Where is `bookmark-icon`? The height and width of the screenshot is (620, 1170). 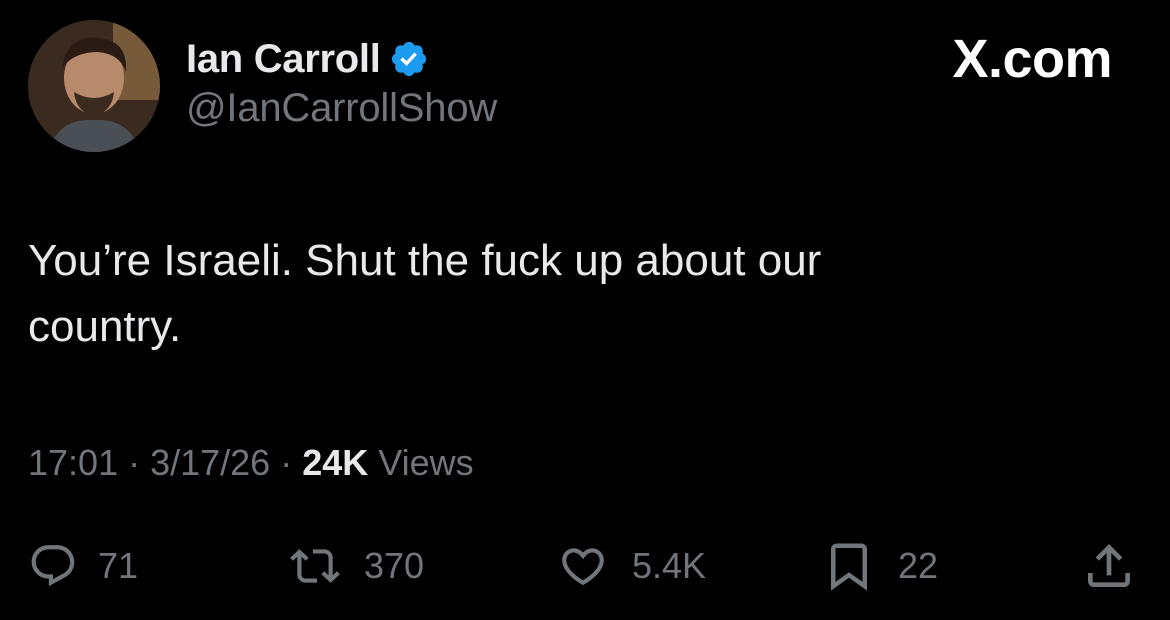 bookmark-icon is located at coordinates (849, 567).